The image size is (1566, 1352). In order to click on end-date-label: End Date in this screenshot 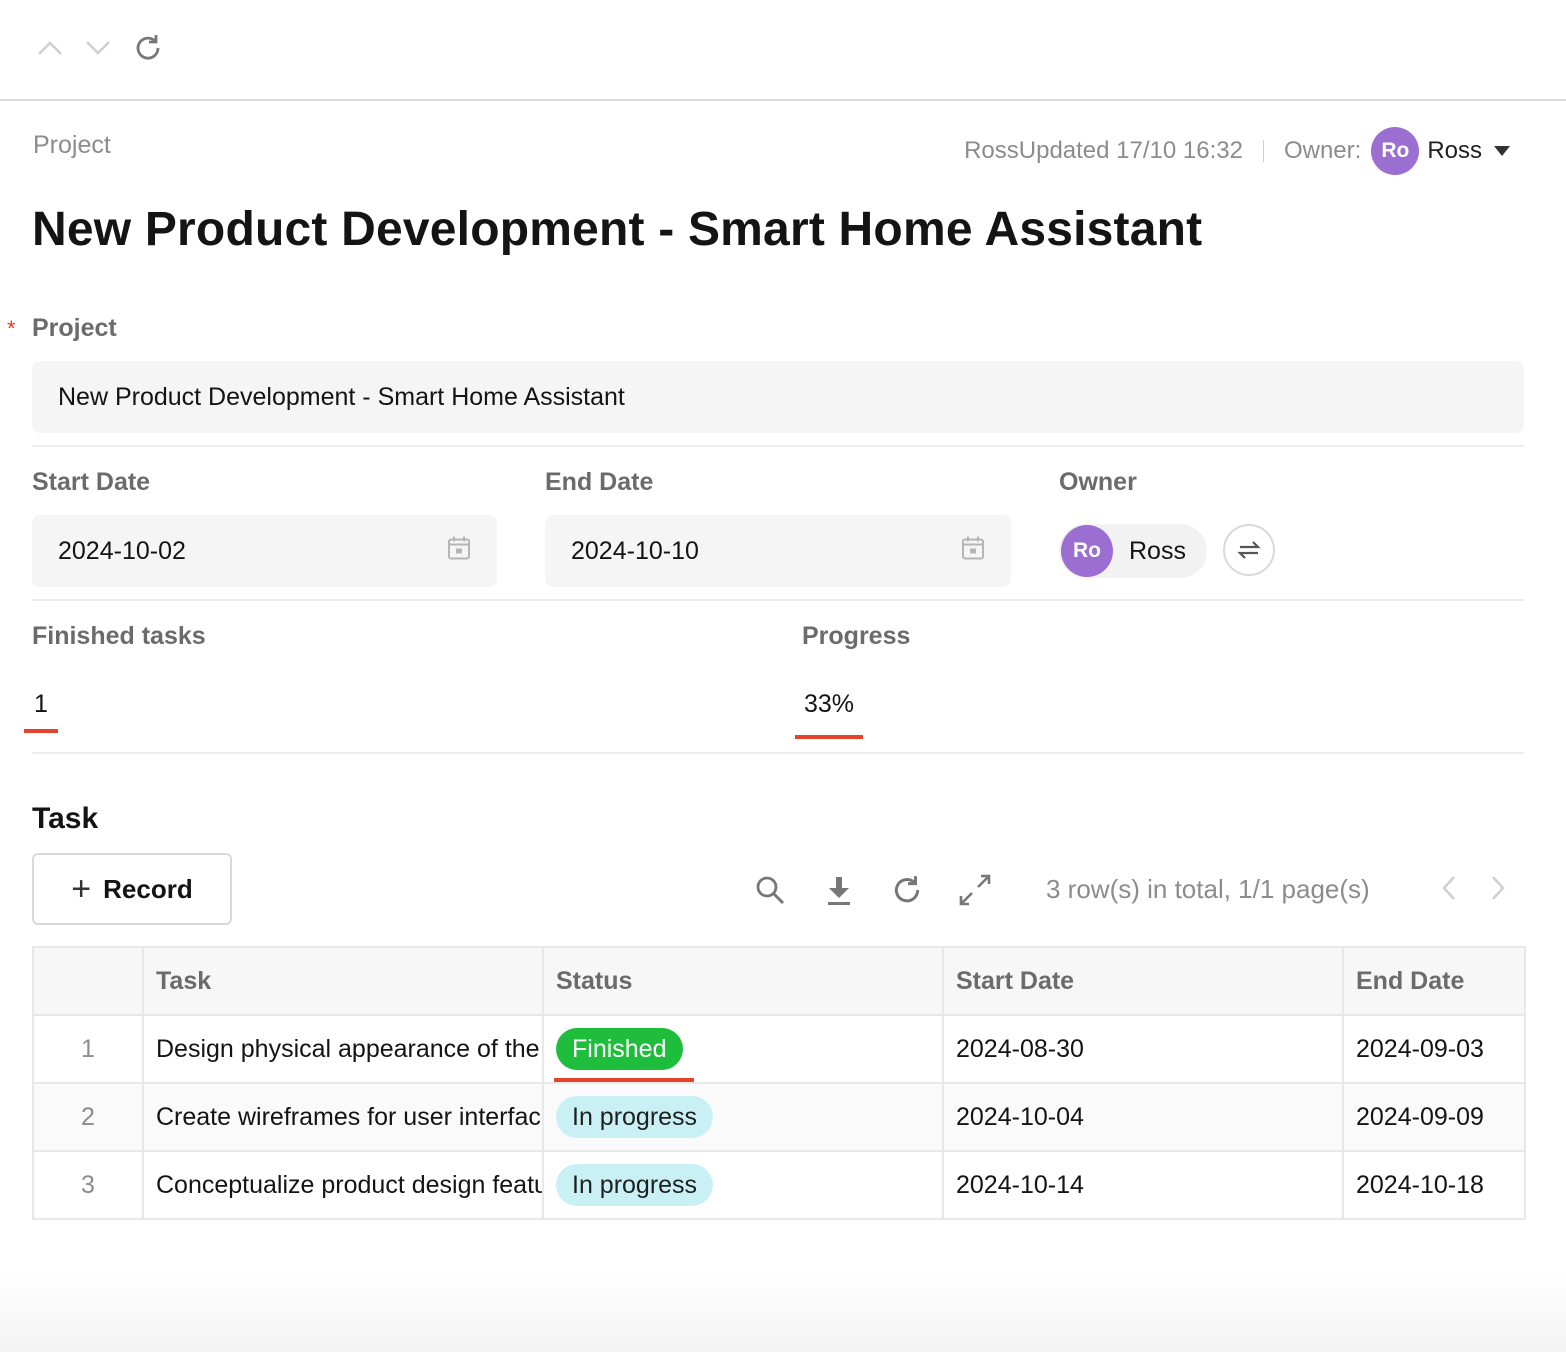, I will do `click(599, 482)`.